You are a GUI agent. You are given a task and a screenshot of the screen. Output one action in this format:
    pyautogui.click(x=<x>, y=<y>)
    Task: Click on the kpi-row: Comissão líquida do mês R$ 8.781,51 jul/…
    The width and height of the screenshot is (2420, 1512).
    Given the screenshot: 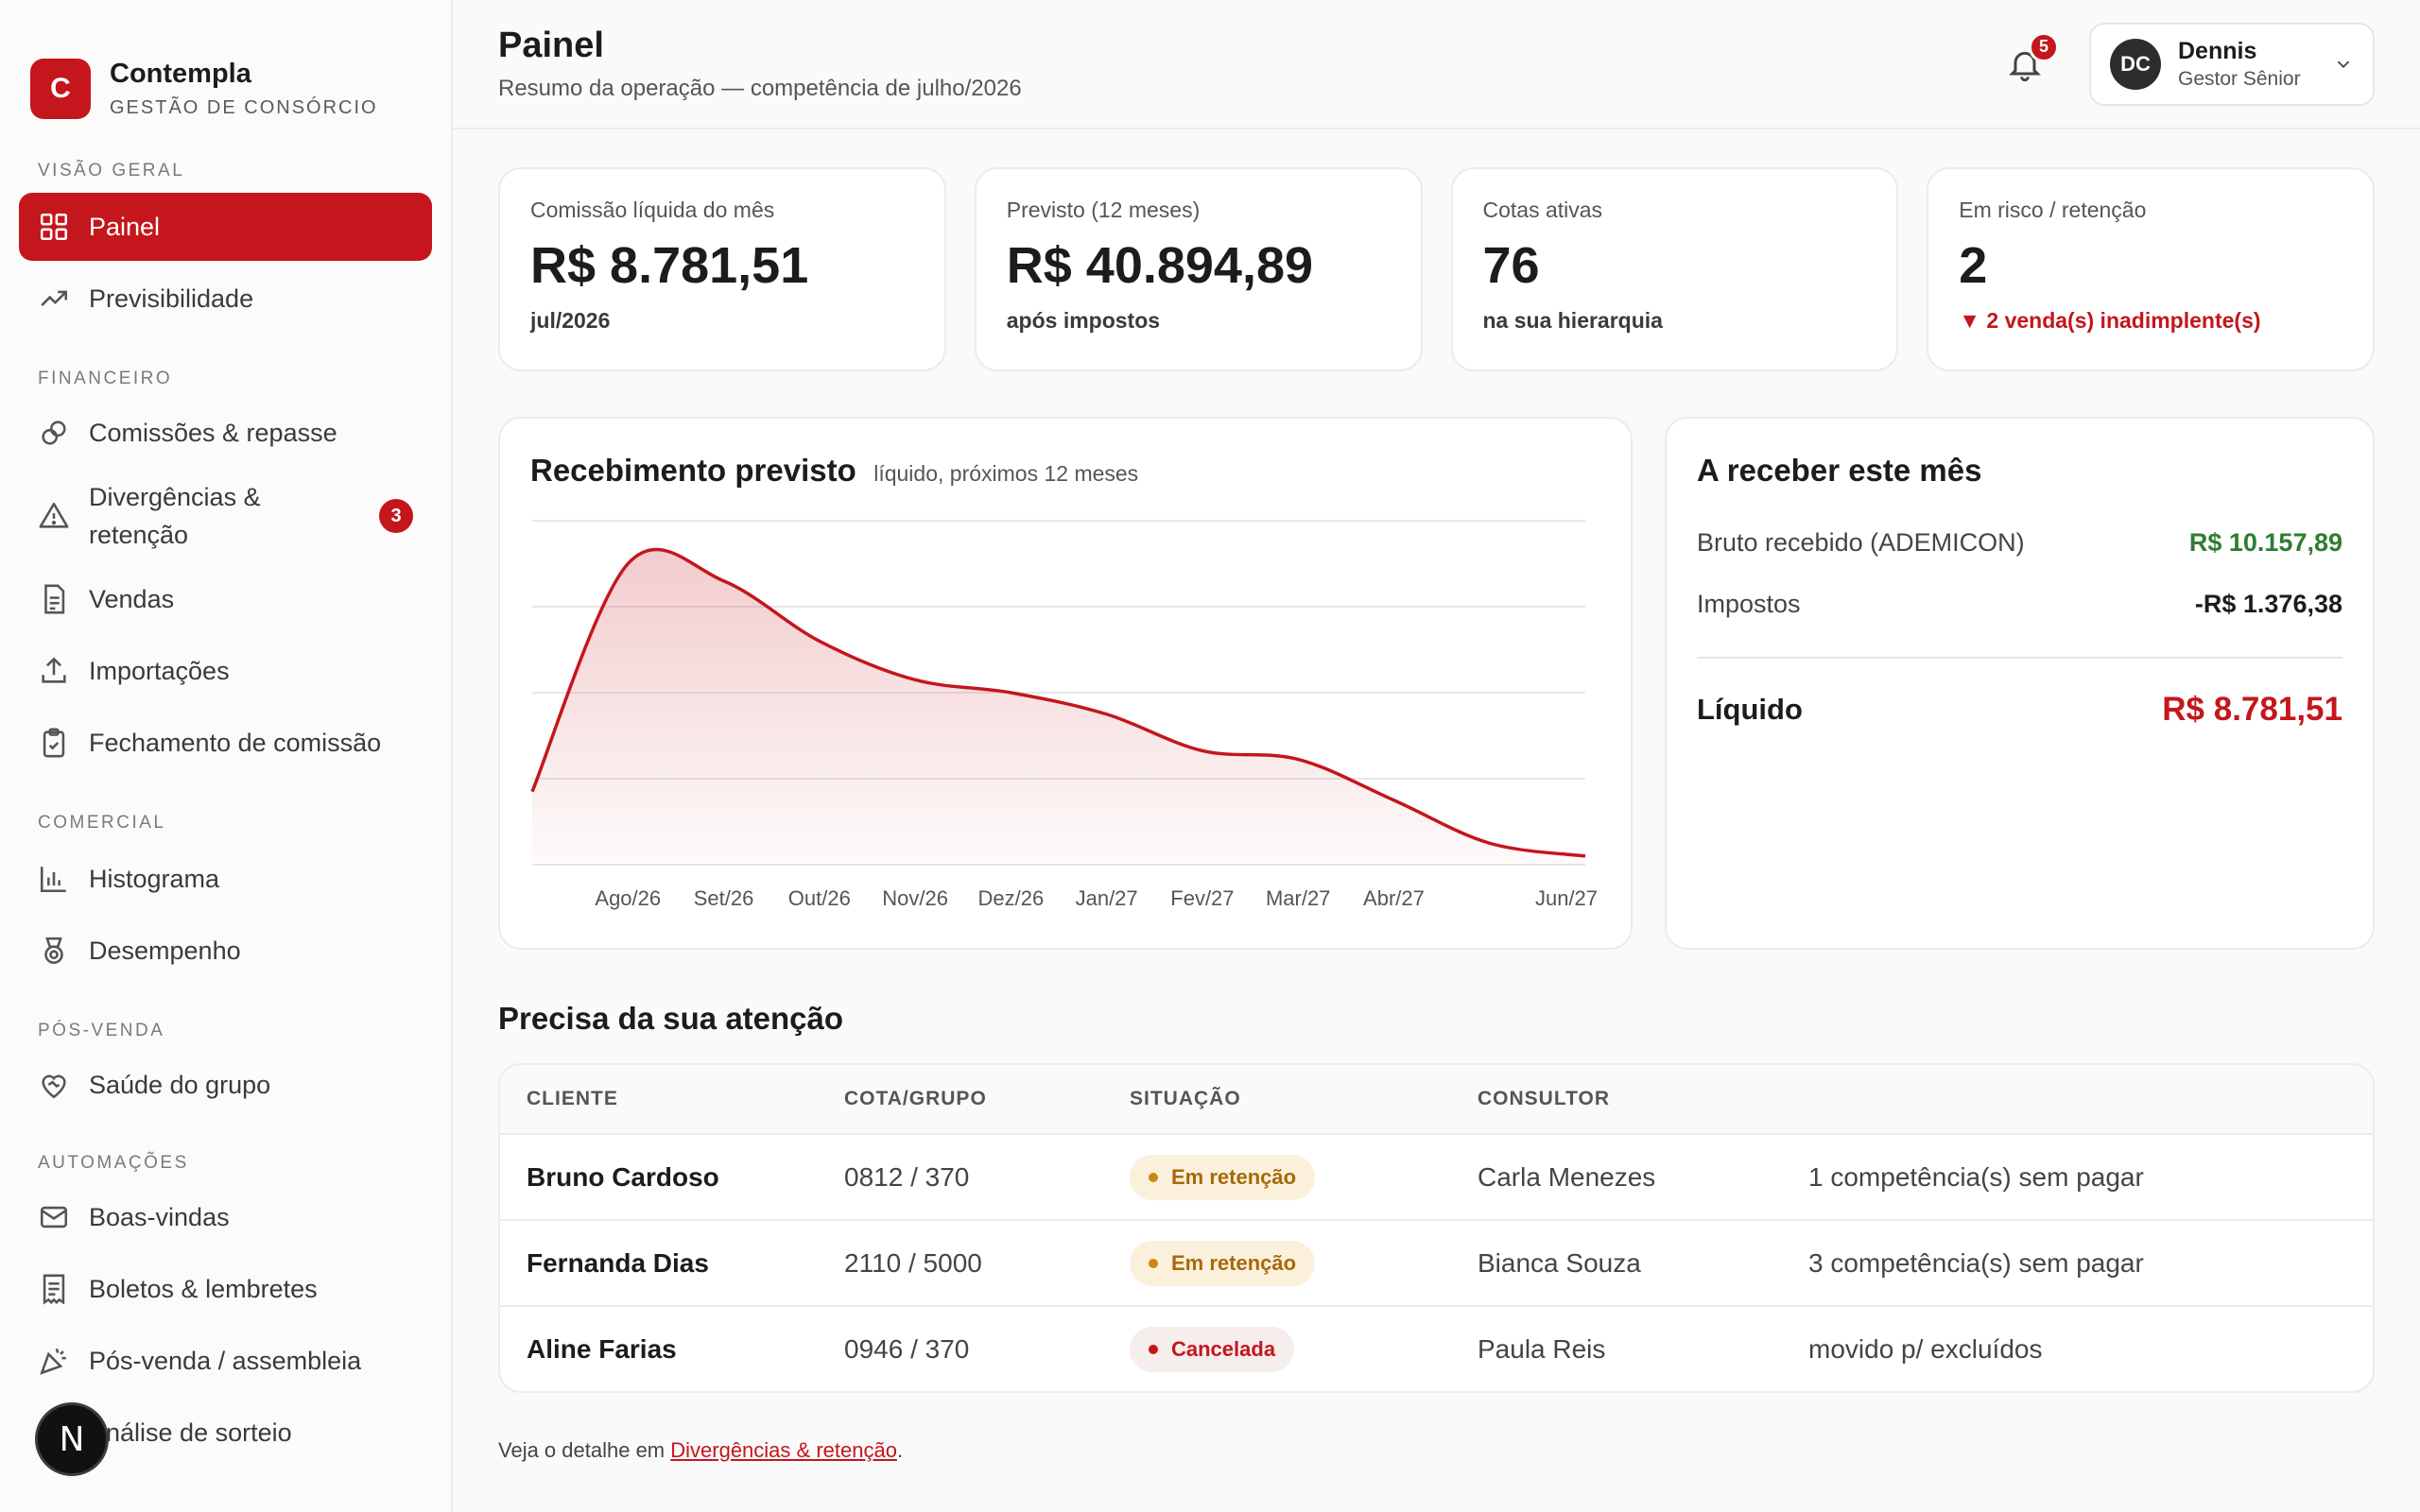 What is the action you would take?
    pyautogui.click(x=1437, y=269)
    